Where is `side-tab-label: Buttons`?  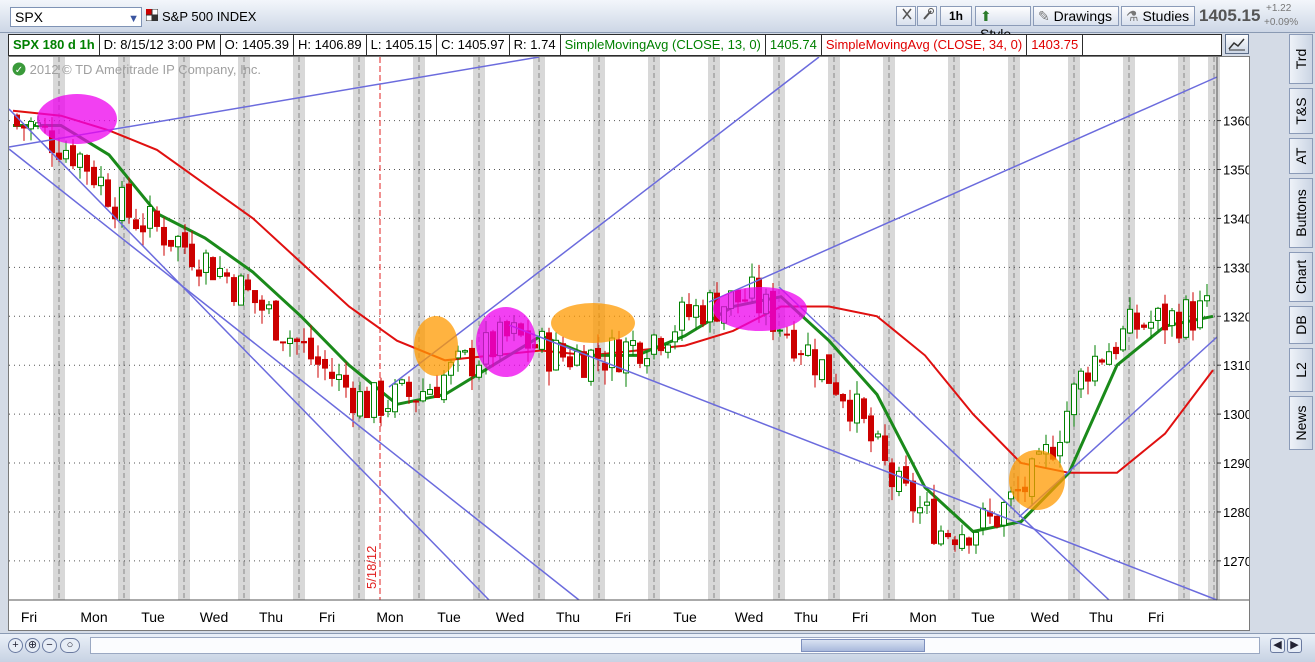
side-tab-label: Buttons is located at coordinates (1301, 213).